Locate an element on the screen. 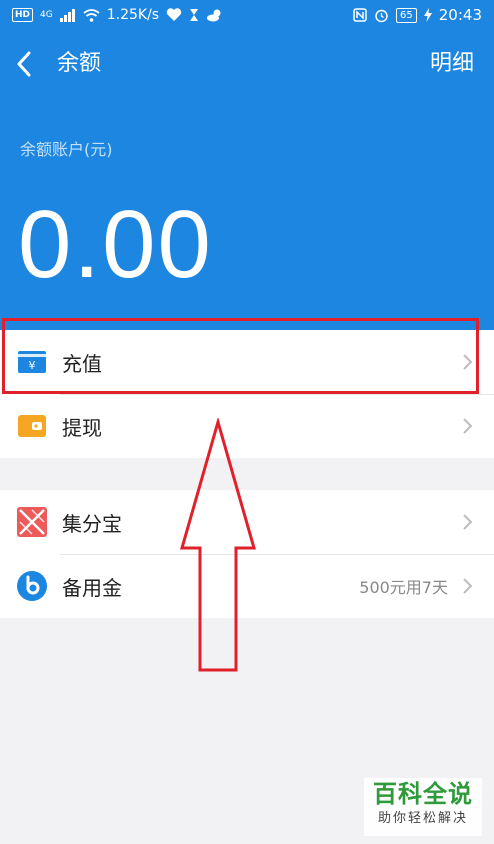 The width and height of the screenshot is (494, 844). beiyongjin-icon is located at coordinates (32, 586).